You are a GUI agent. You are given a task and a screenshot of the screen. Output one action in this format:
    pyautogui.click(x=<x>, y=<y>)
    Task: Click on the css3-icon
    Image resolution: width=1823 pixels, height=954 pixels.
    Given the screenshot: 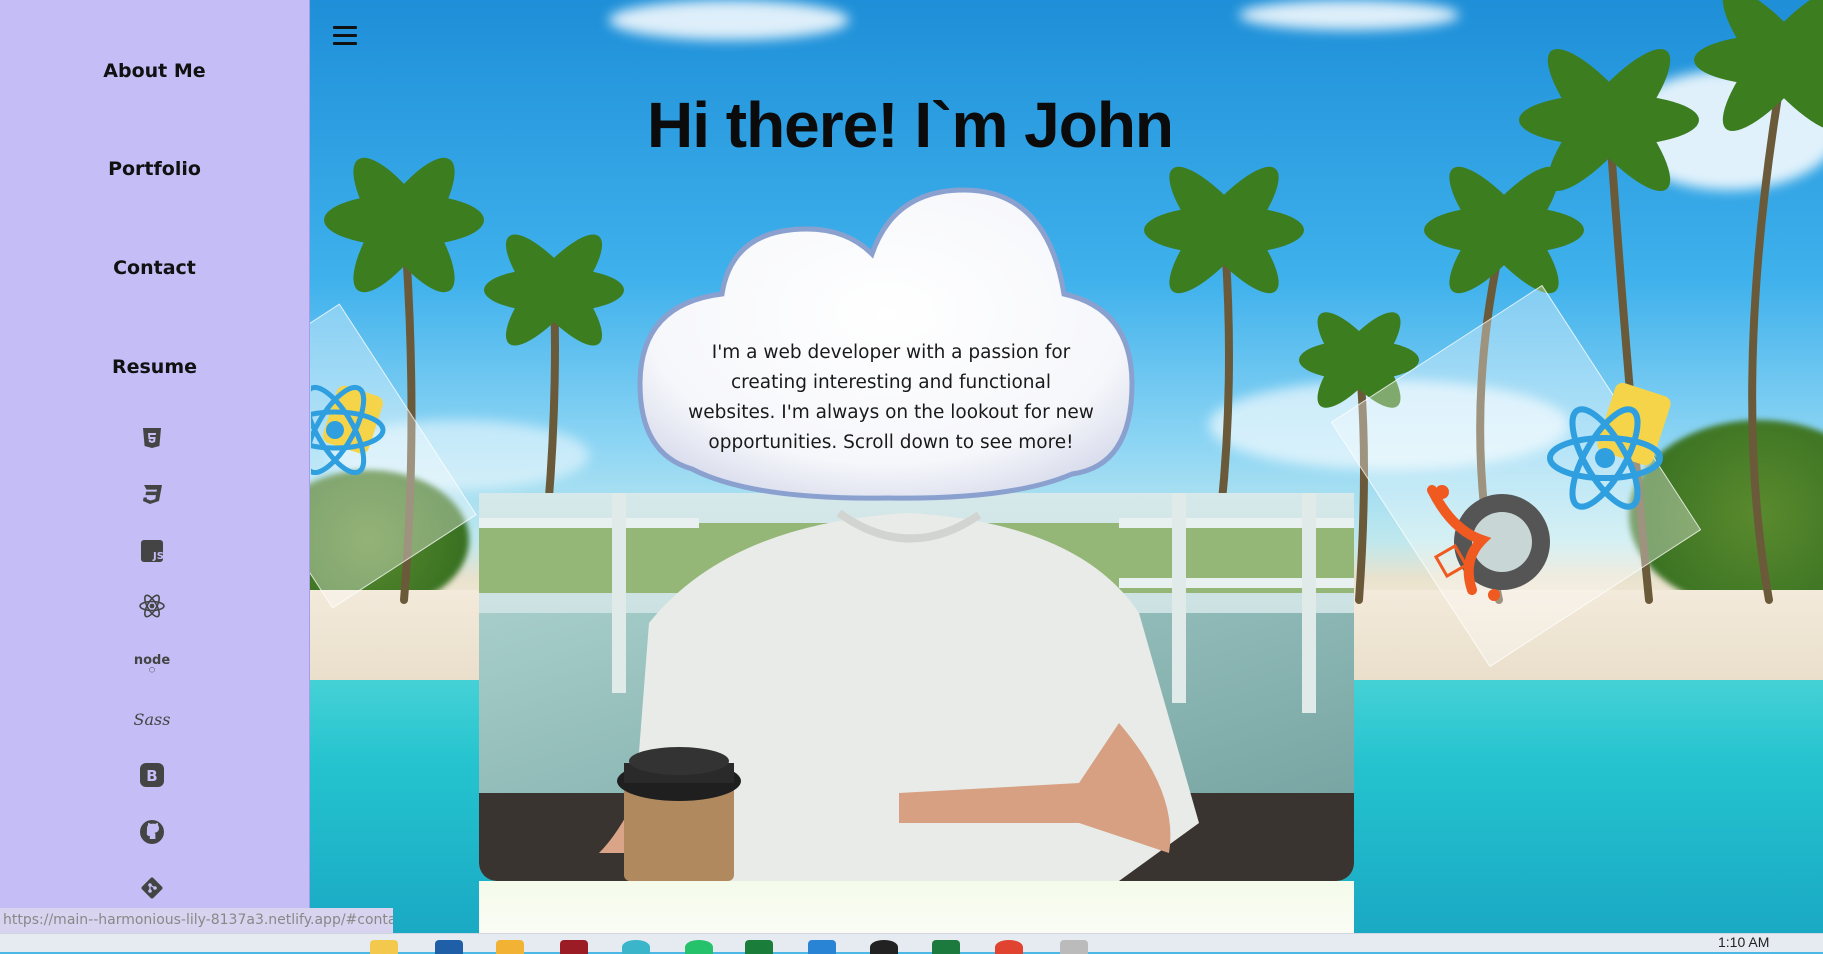 What is the action you would take?
    pyautogui.click(x=152, y=494)
    